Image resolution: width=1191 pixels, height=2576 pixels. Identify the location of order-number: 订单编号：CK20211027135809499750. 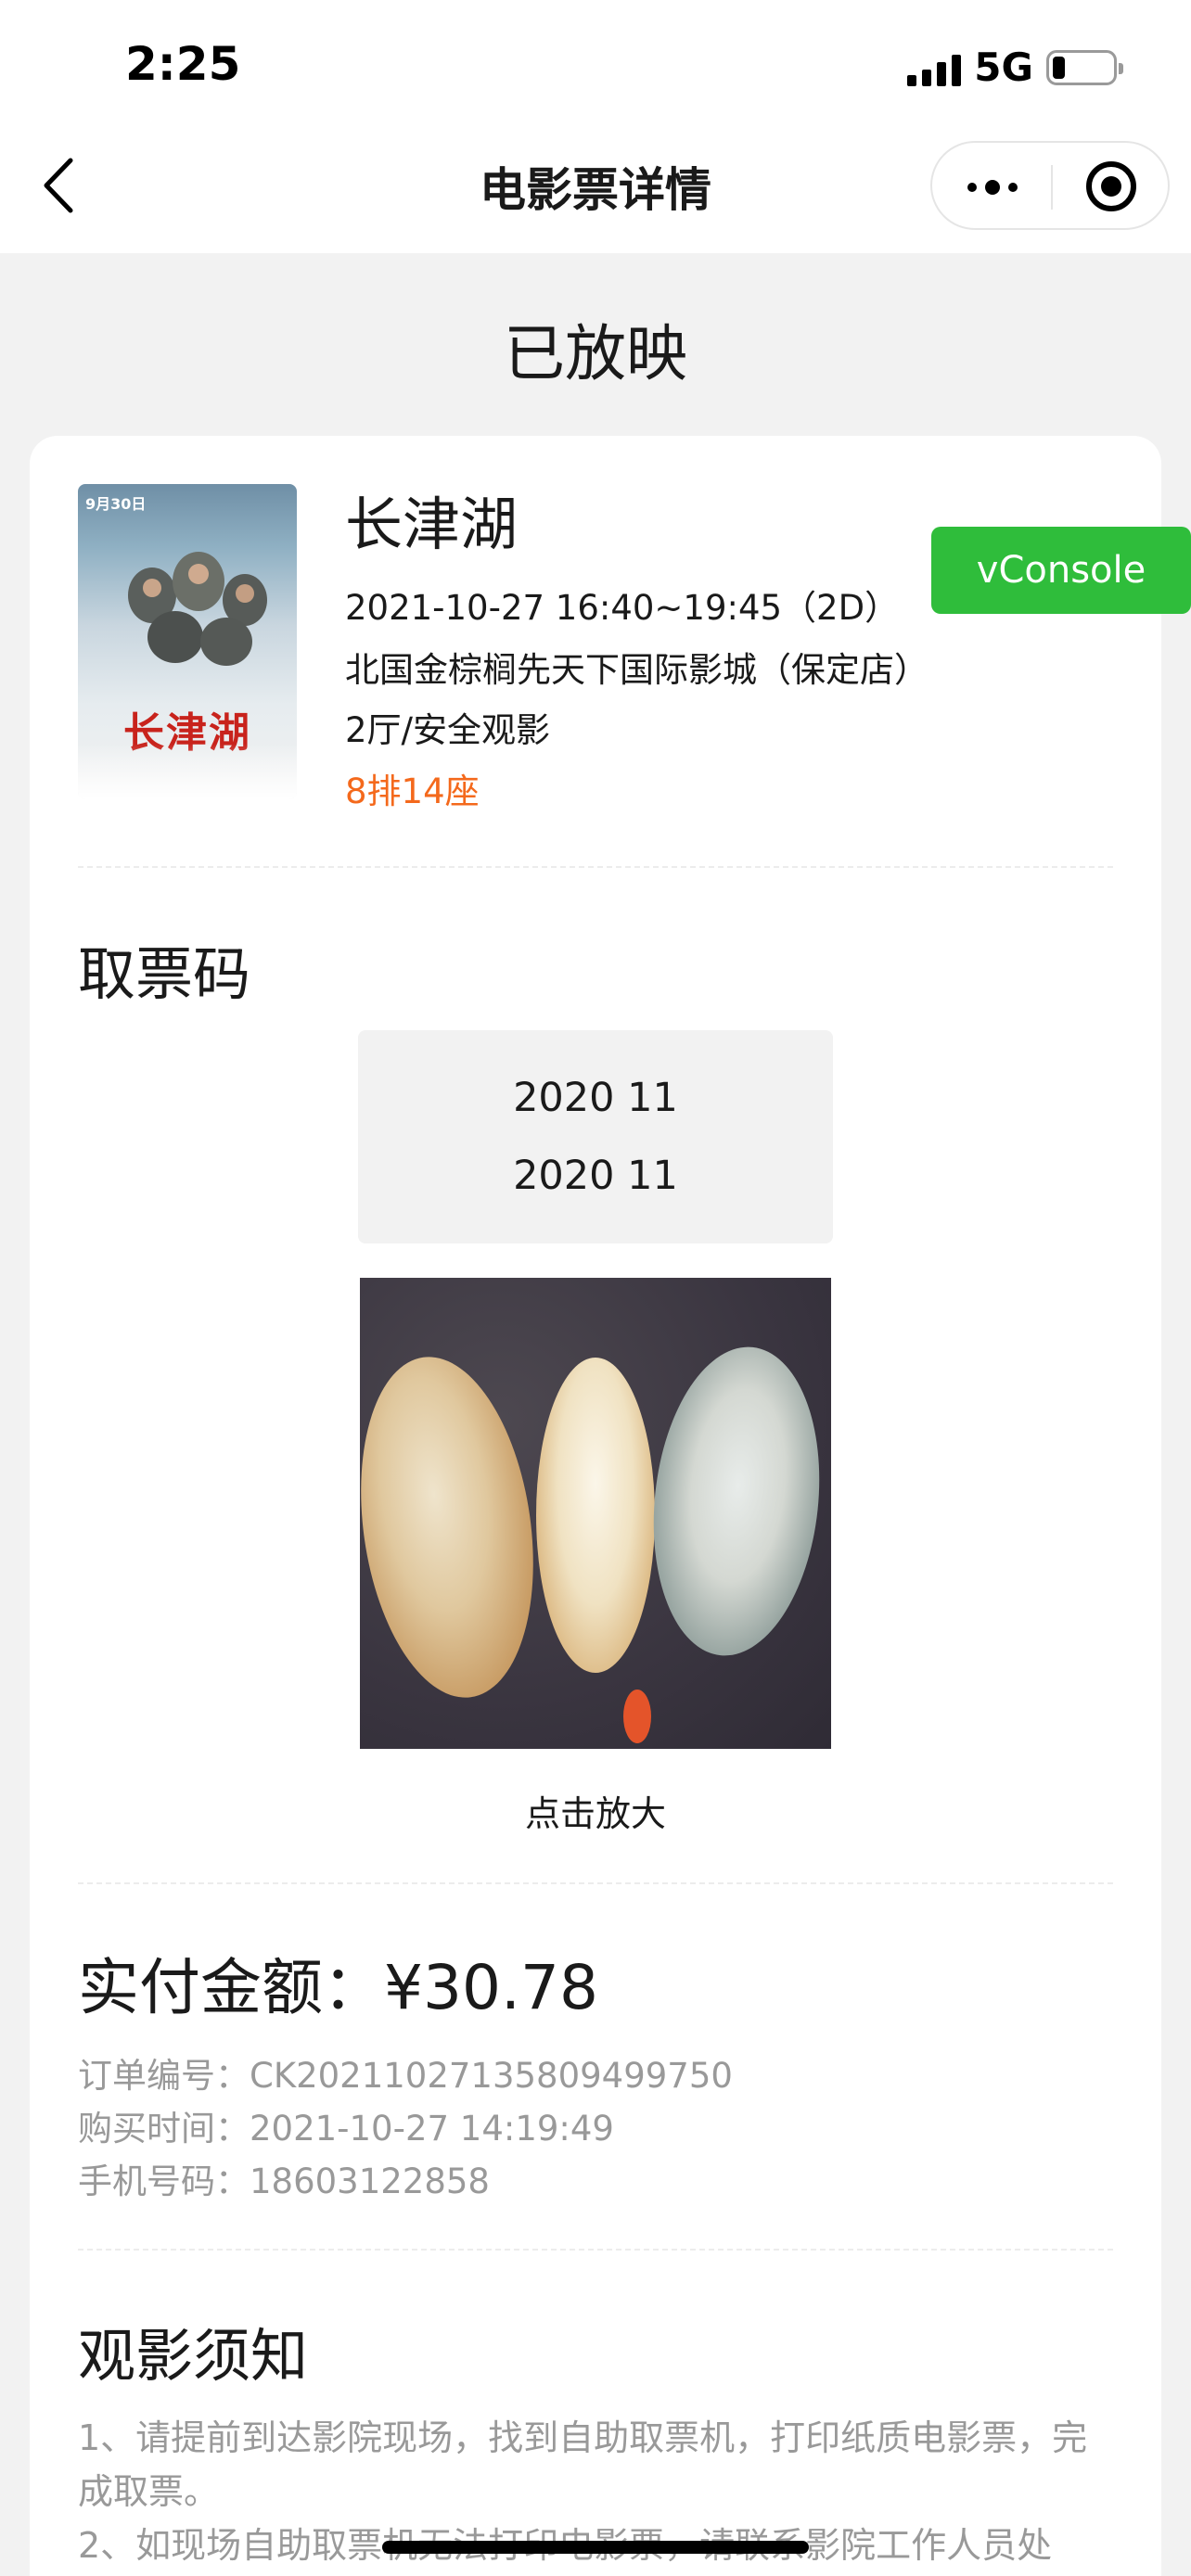
(405, 2076).